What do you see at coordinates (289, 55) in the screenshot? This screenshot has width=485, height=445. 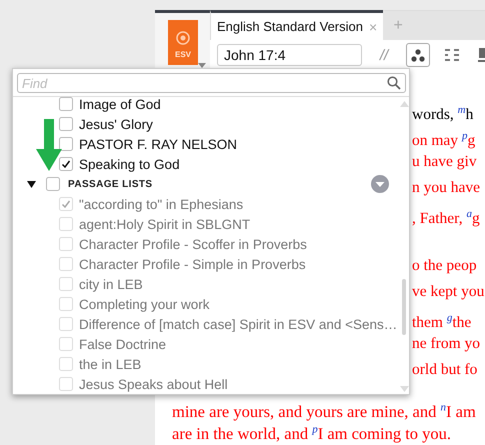 I see `reference-field: John 17:4` at bounding box center [289, 55].